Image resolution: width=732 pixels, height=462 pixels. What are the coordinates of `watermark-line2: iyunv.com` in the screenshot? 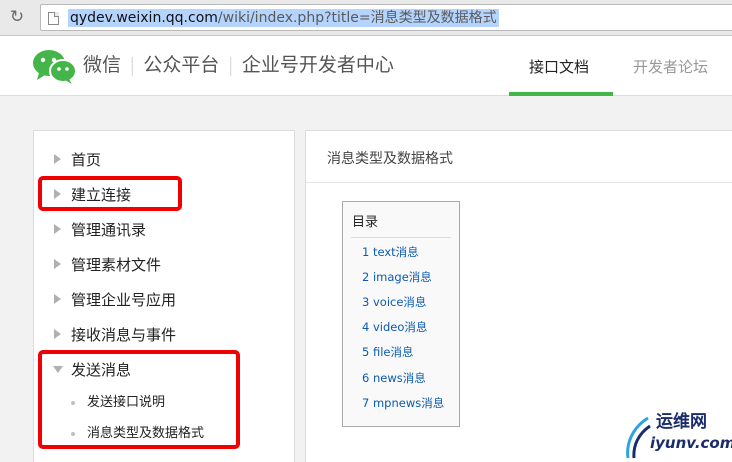 It's located at (691, 443).